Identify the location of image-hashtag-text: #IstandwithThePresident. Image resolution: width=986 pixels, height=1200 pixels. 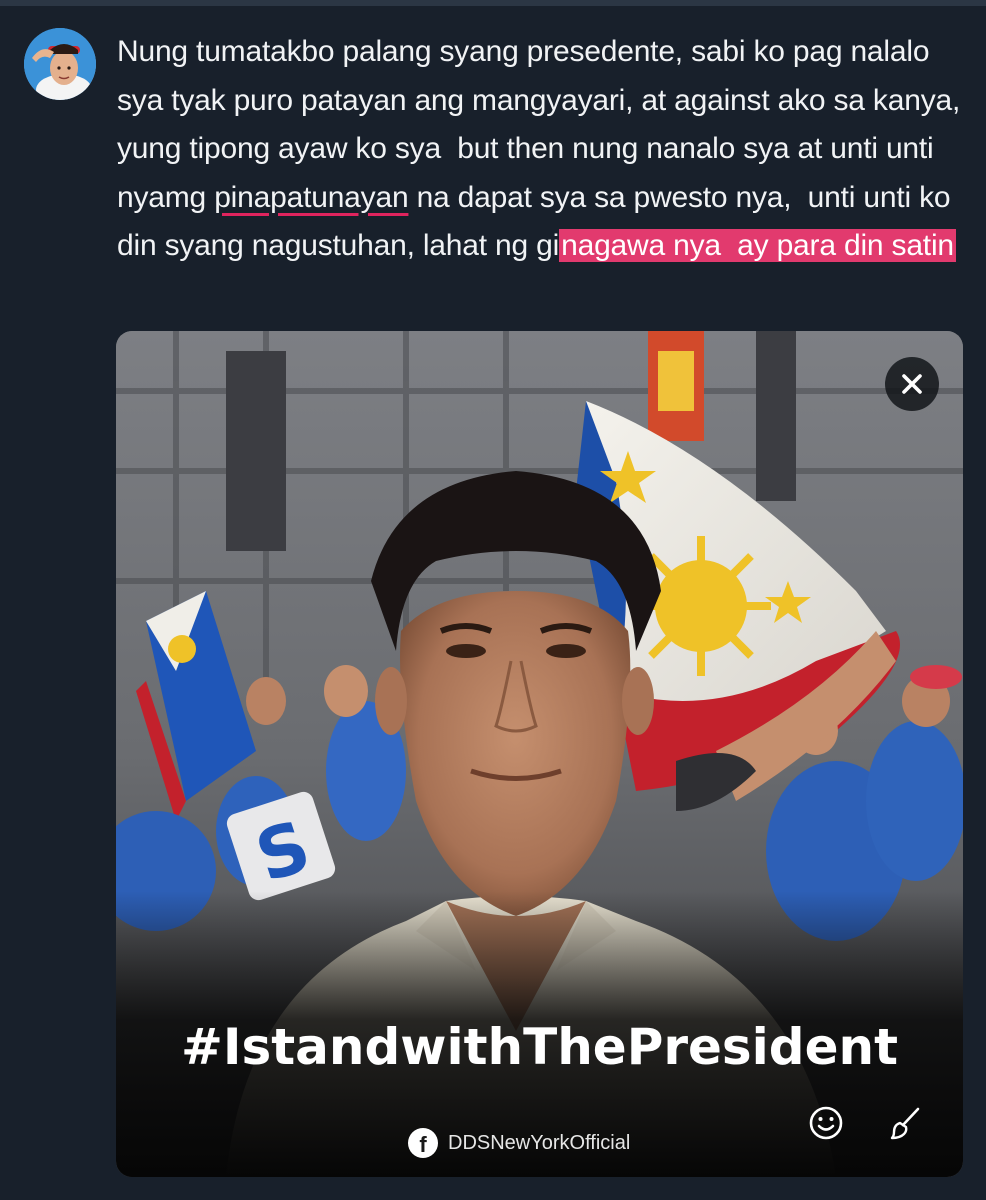
(539, 1047).